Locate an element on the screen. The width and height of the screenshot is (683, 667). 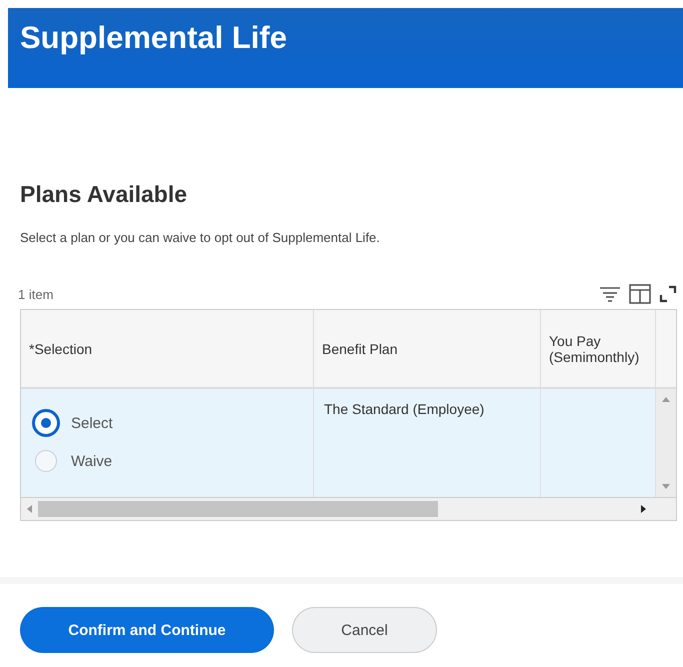
item-count: 1 item is located at coordinates (36, 294).